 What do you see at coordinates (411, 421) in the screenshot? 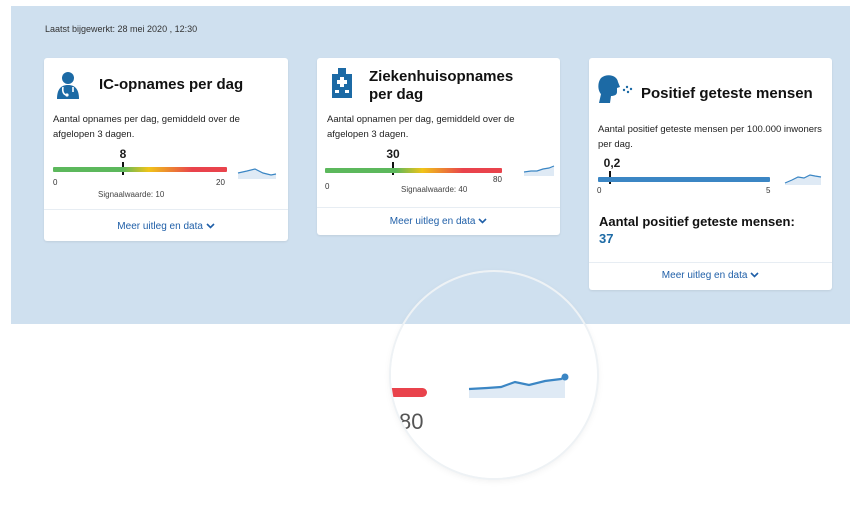
I see `zoomed-scale-max: 80` at bounding box center [411, 421].